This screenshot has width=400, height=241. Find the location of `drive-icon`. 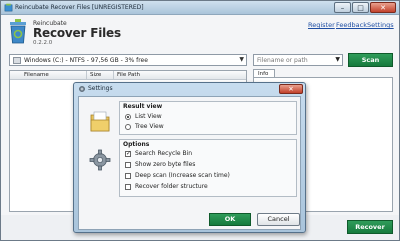

drive-icon is located at coordinates (17, 60).